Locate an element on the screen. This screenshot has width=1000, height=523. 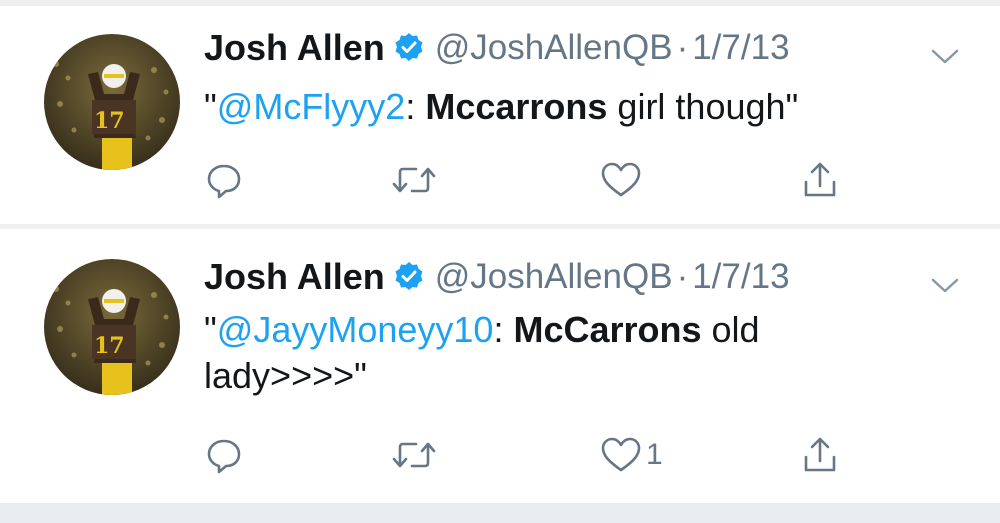
like-button: 1 is located at coordinates (631, 455).